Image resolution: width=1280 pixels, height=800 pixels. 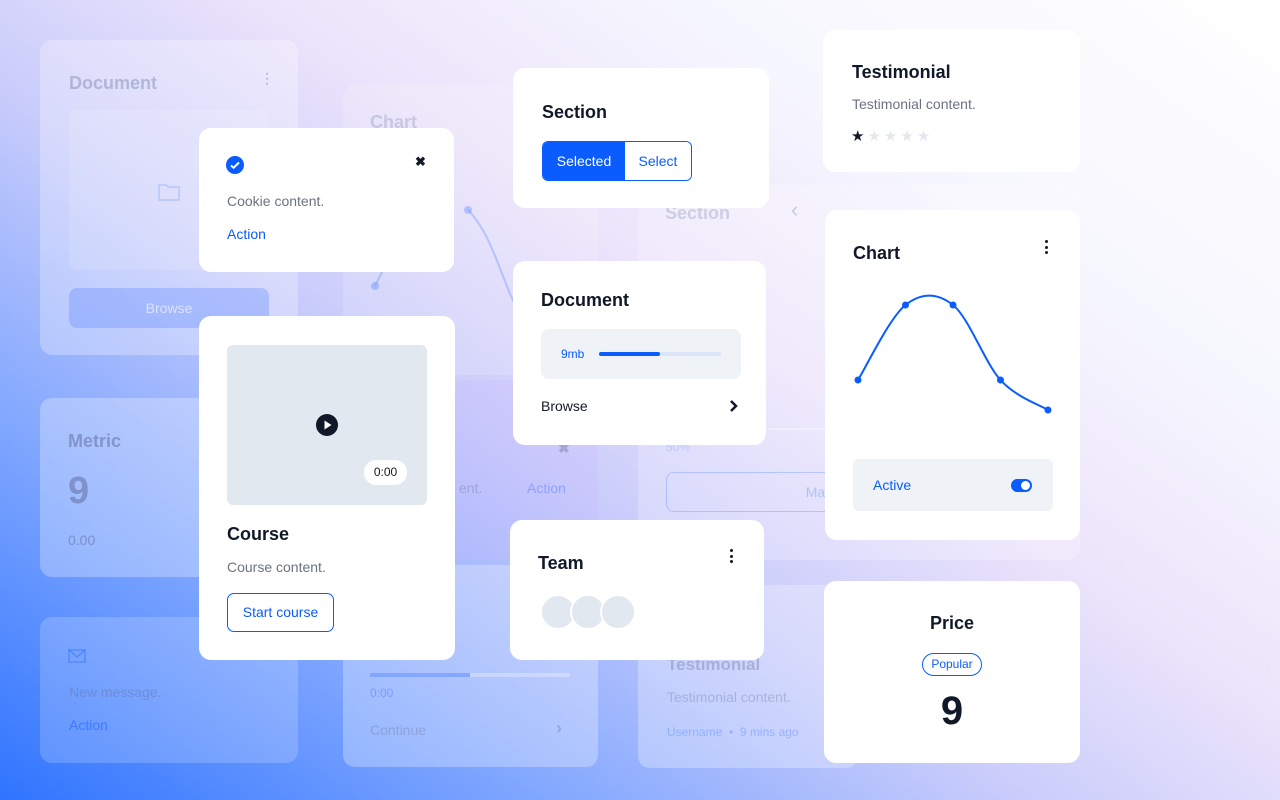 What do you see at coordinates (795, 209) in the screenshot?
I see `bg-chevron-left-icon: ‹` at bounding box center [795, 209].